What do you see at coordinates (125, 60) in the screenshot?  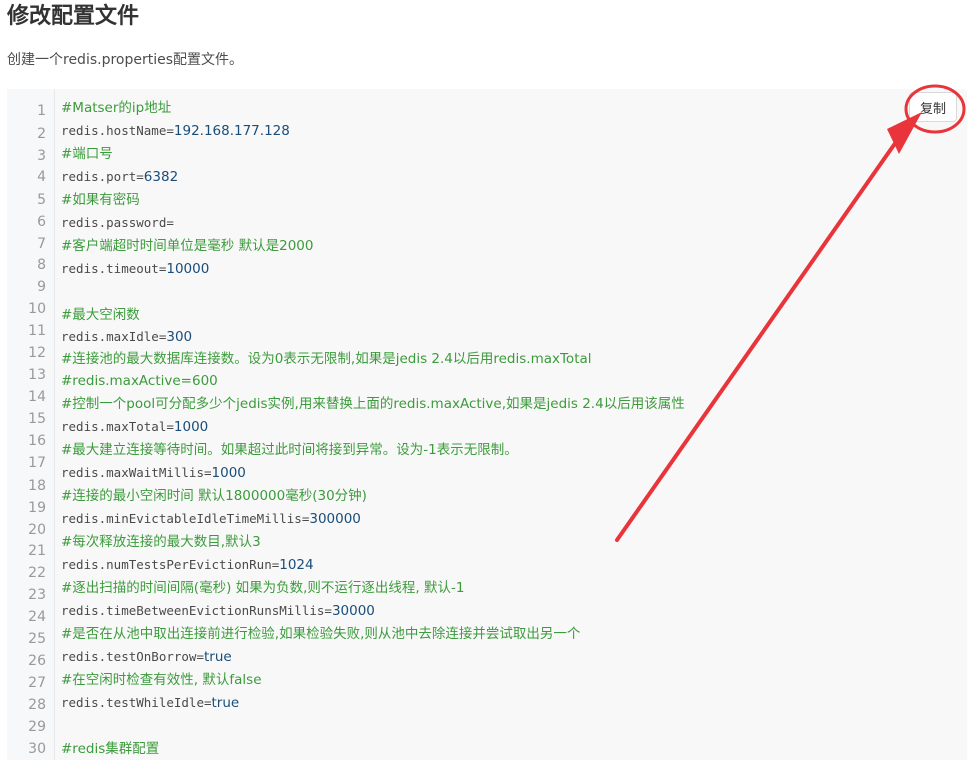 I see `intro-text: 创建一个redis.properties配置文件。` at bounding box center [125, 60].